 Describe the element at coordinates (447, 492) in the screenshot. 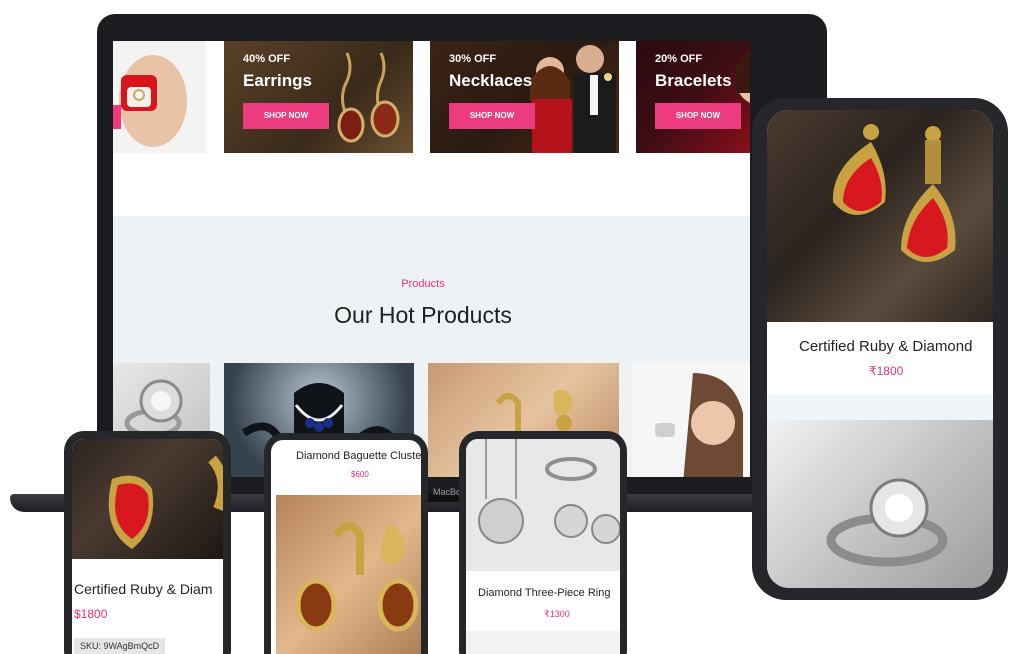

I see `laptop-brand-label: MacBo` at that location.